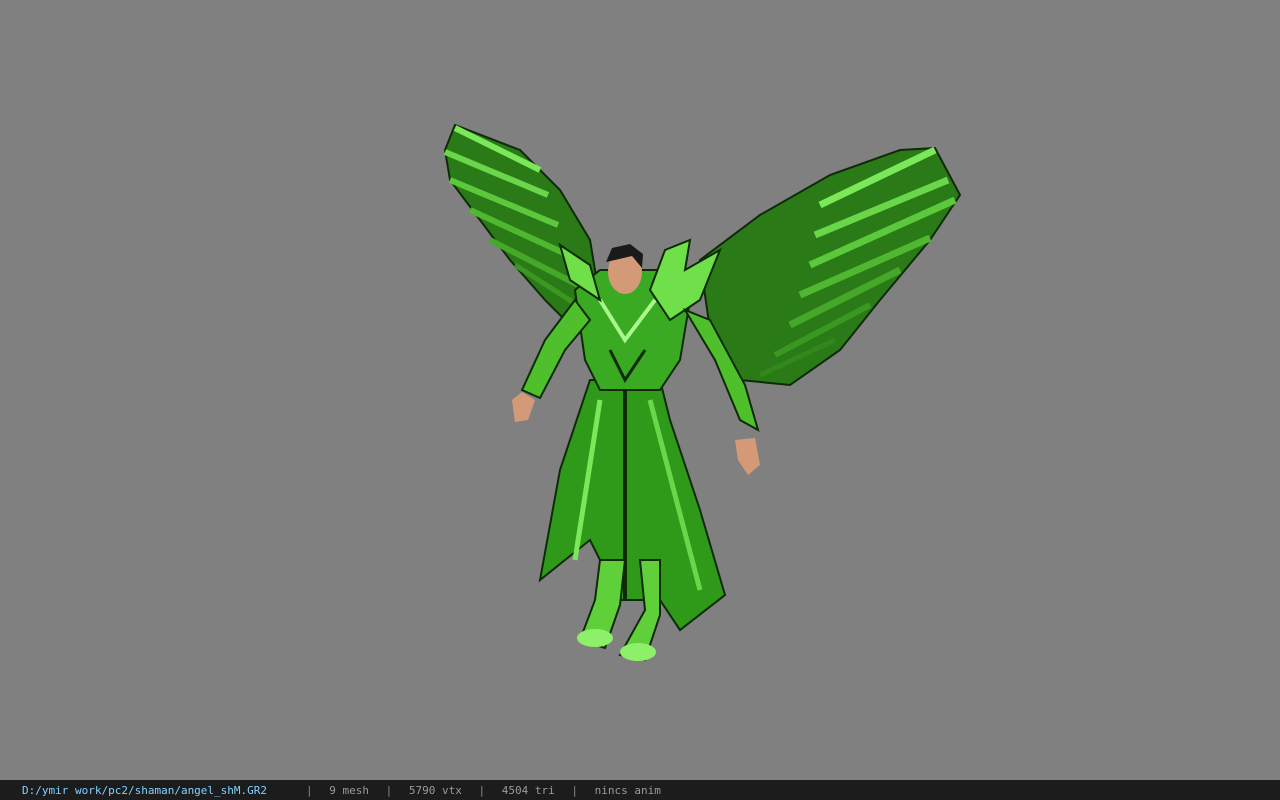 The image size is (1280, 800). What do you see at coordinates (145, 790) in the screenshot?
I see `file-path: D:/ymir work/pc2/shaman/angel_shM.GR2` at bounding box center [145, 790].